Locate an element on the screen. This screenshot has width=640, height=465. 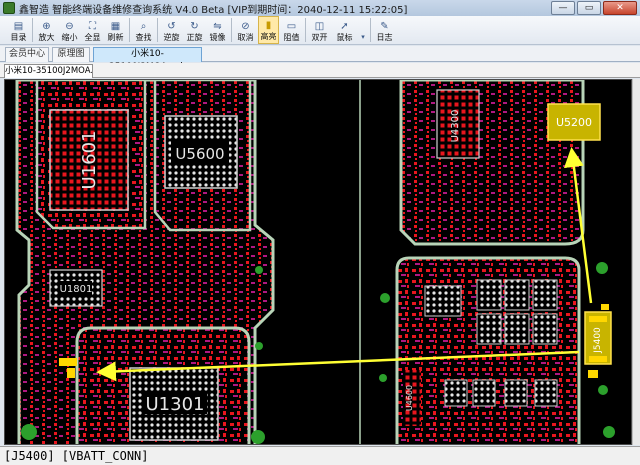
file-tab-bar: 小米10-35100J2MOA.pcb is located at coordinates (320, 70).